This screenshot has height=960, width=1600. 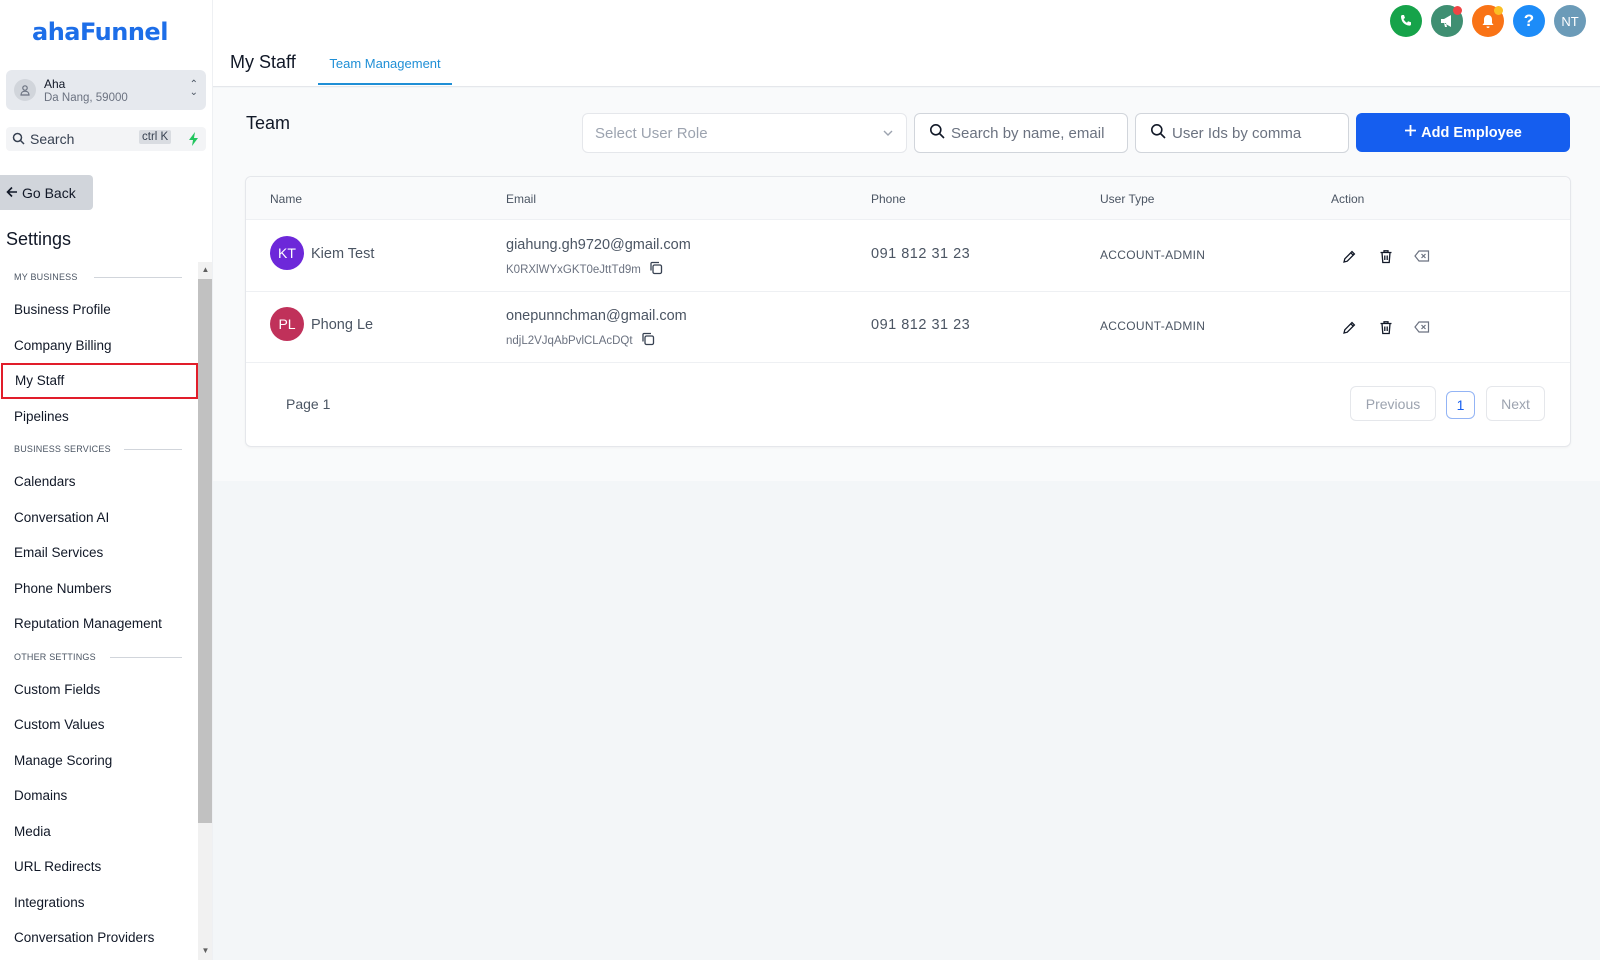 I want to click on bell-icon, so click(x=1488, y=21).